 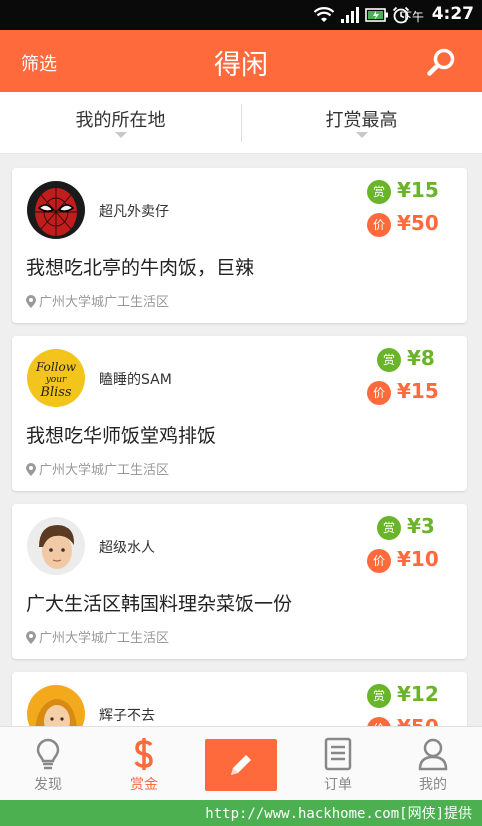 I want to click on reward-amount: ¥8, so click(x=421, y=358).